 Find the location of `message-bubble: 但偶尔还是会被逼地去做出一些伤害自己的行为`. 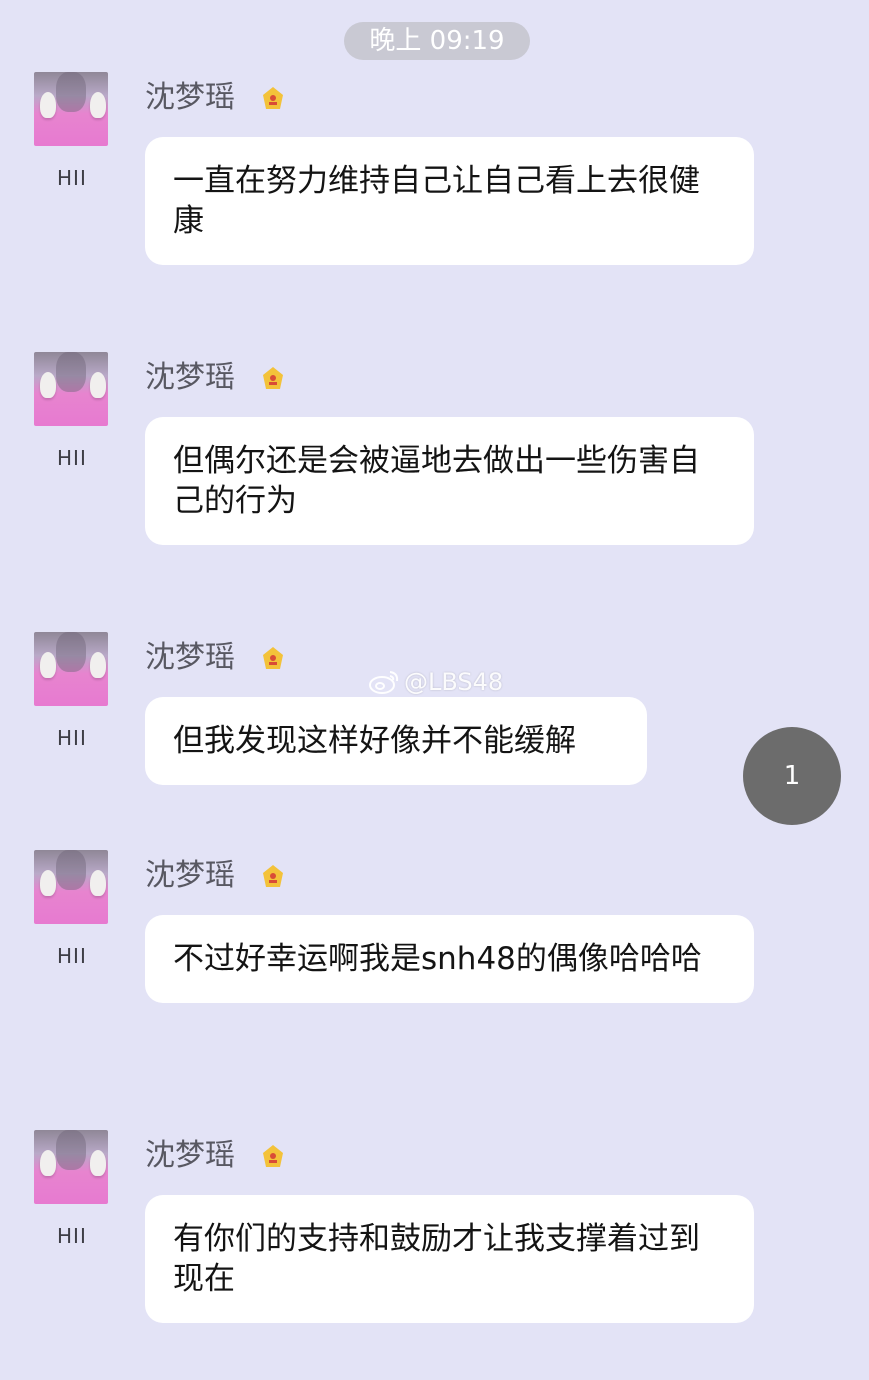

message-bubble: 但偶尔还是会被逼地去做出一些伤害自己的行为 is located at coordinates (449, 481).